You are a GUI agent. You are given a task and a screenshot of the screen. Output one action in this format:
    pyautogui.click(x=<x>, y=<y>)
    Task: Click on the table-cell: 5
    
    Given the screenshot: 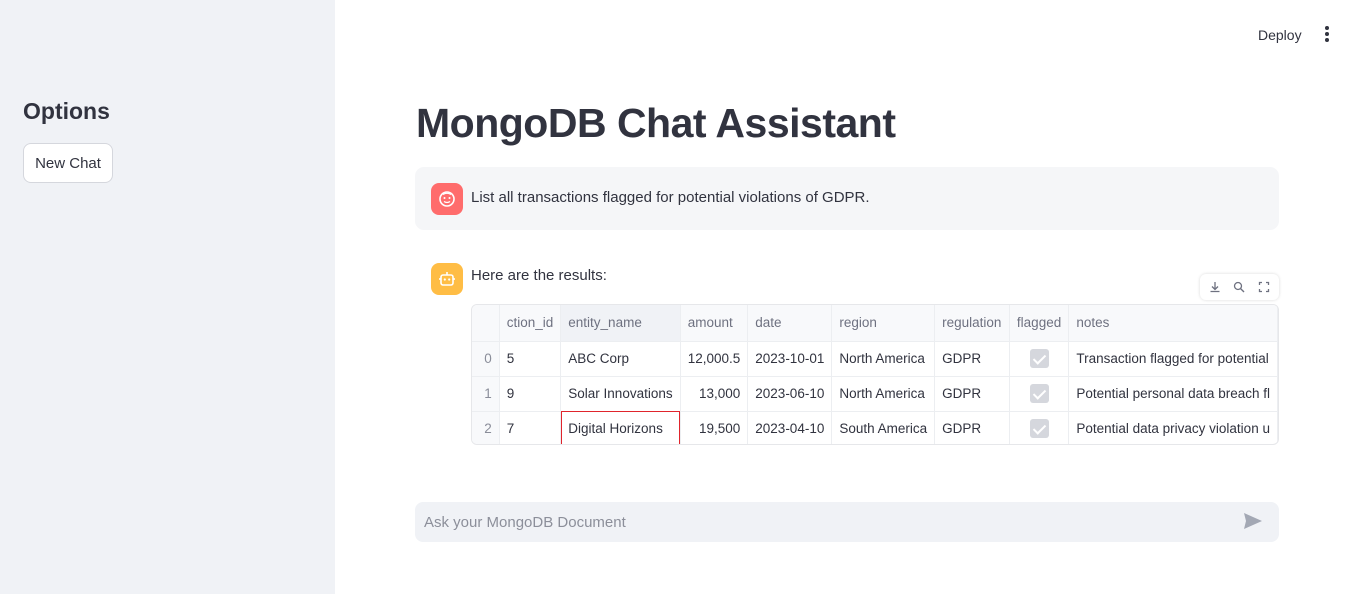 What is the action you would take?
    pyautogui.click(x=530, y=359)
    